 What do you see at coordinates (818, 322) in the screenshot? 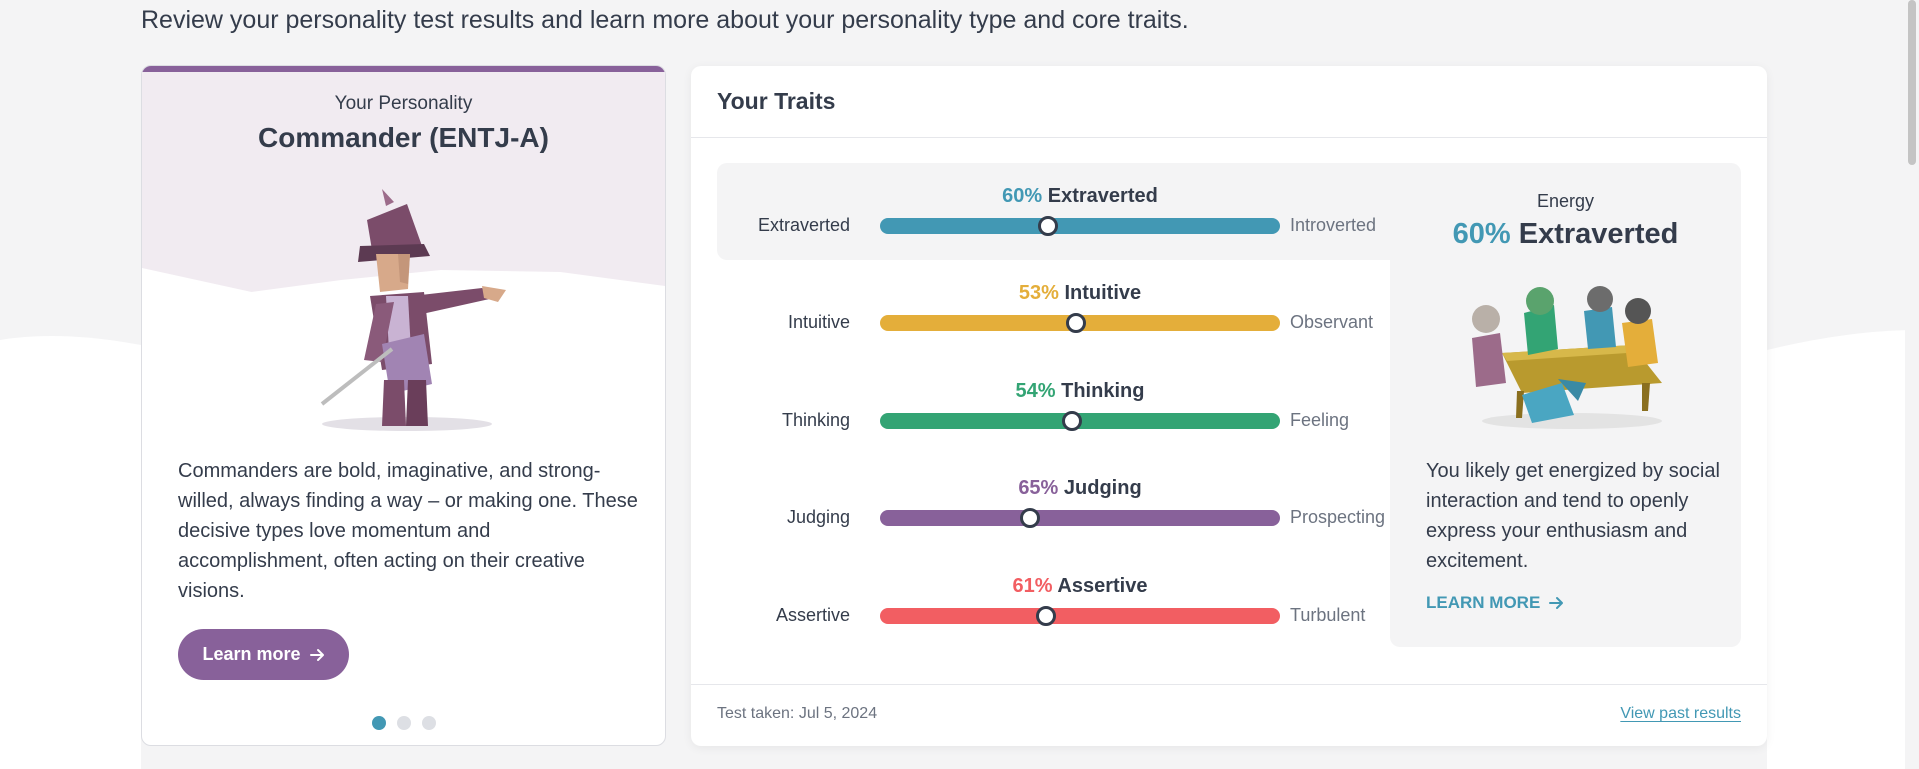
I see `trait-left-label: Intuitive` at bounding box center [818, 322].